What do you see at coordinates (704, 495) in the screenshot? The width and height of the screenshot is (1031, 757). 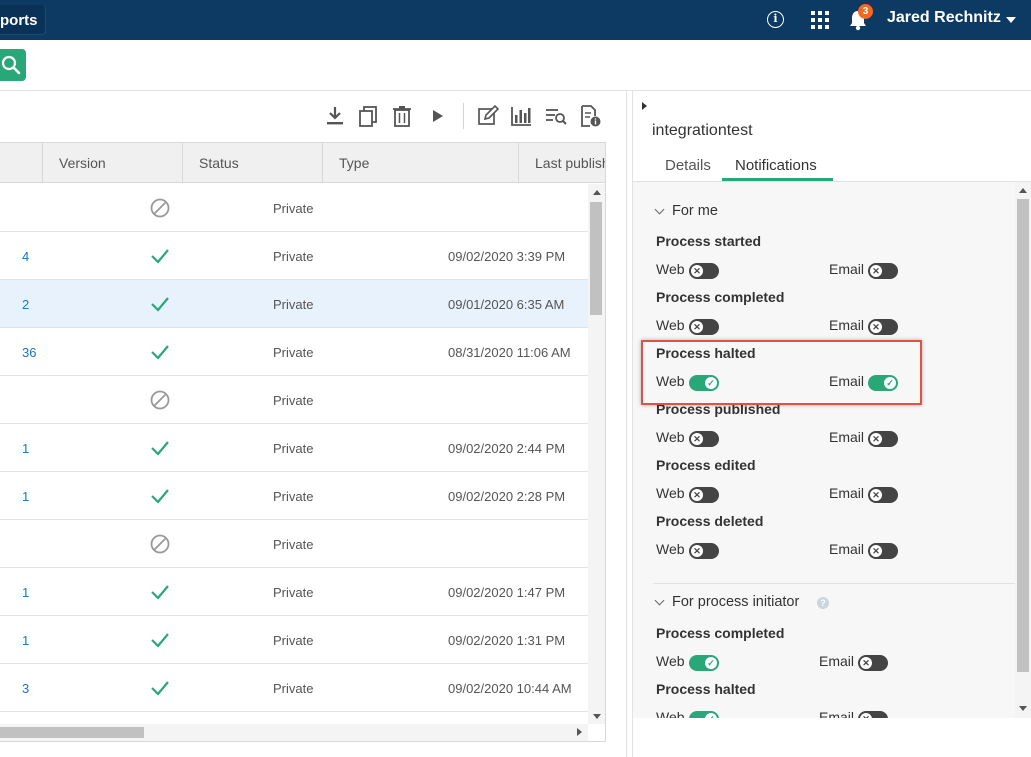 I see `web-toggle-process-edited: ✕` at bounding box center [704, 495].